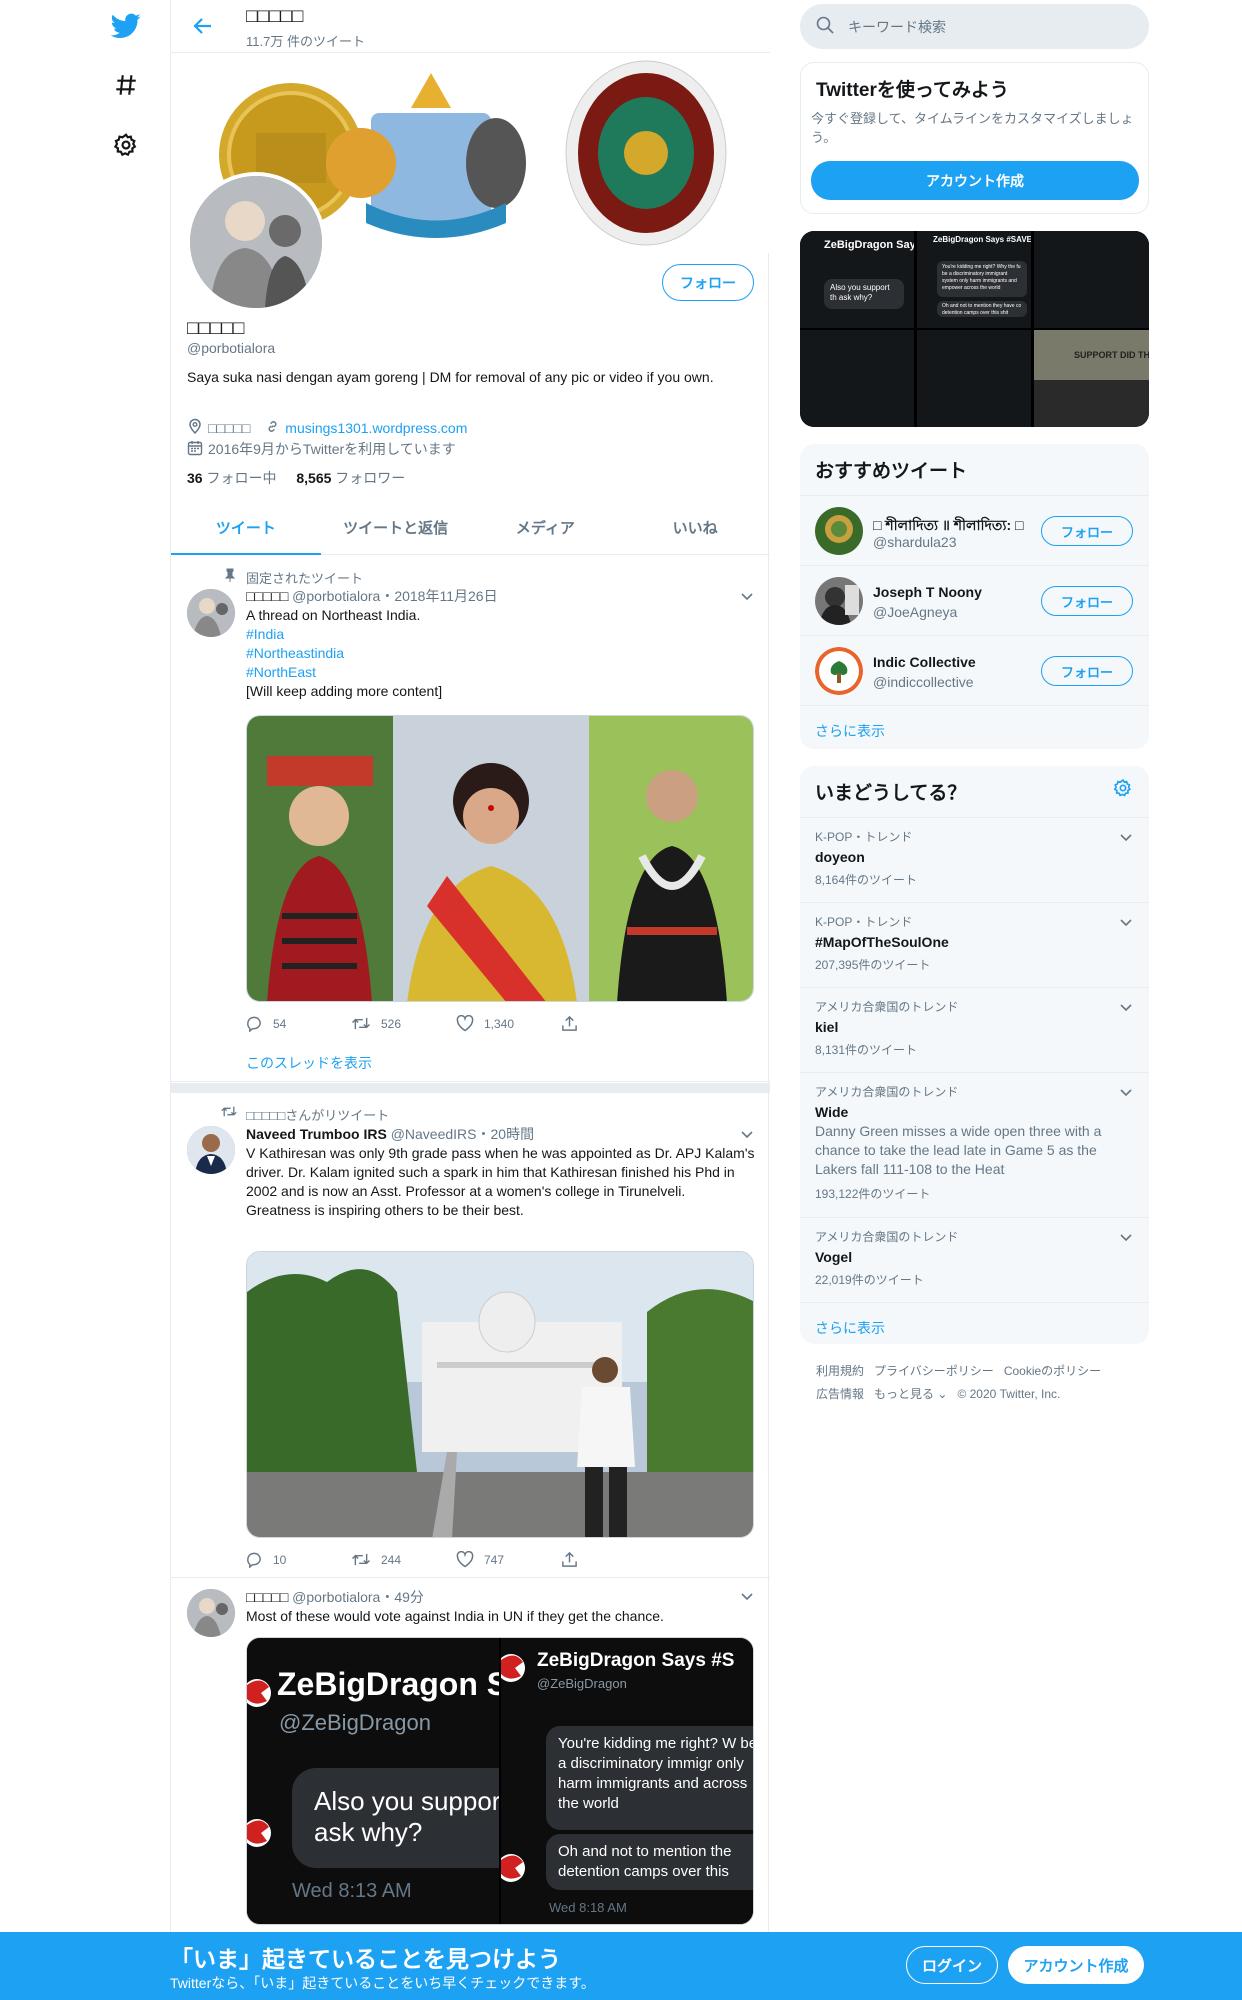  Describe the element at coordinates (281, 672) in the screenshot. I see `hashtag-link: #NorthEast` at that location.